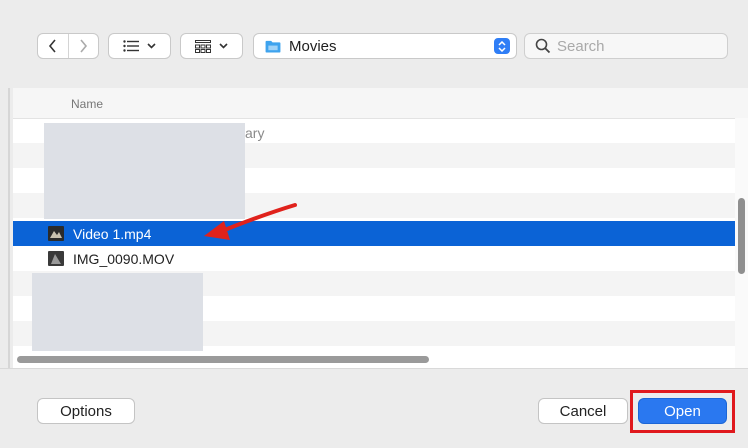  Describe the element at coordinates (380, 103) in the screenshot. I see `column-header: Name` at that location.